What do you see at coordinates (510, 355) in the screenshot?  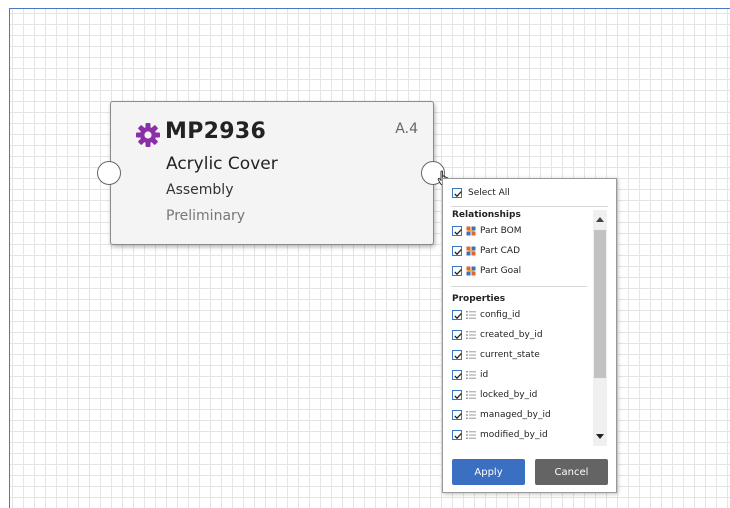 I see `property-label: current_state` at bounding box center [510, 355].